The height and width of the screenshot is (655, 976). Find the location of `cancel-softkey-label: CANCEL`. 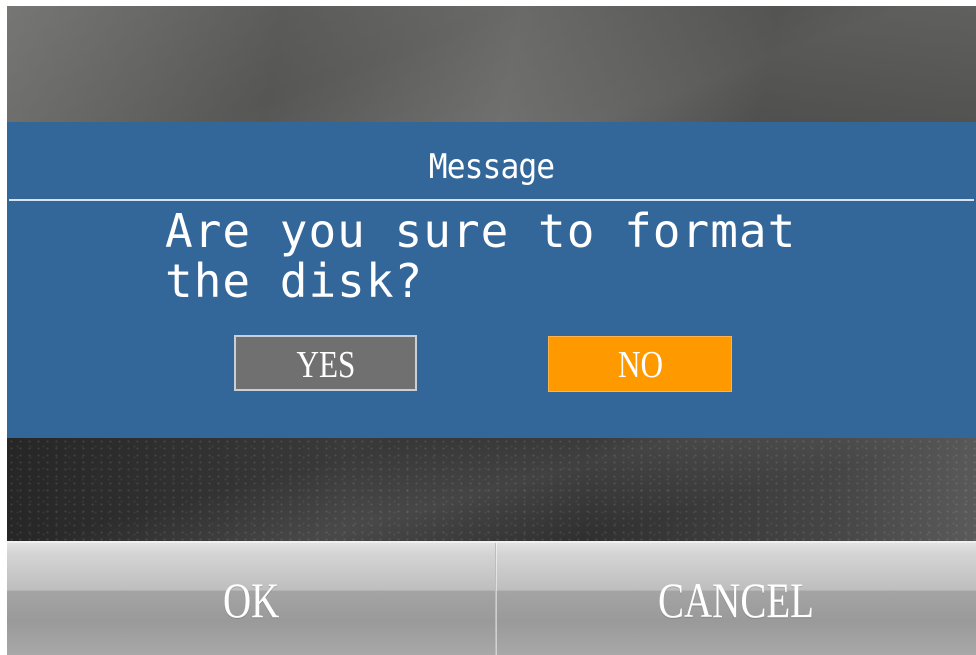

cancel-softkey-label: CANCEL is located at coordinates (736, 600).